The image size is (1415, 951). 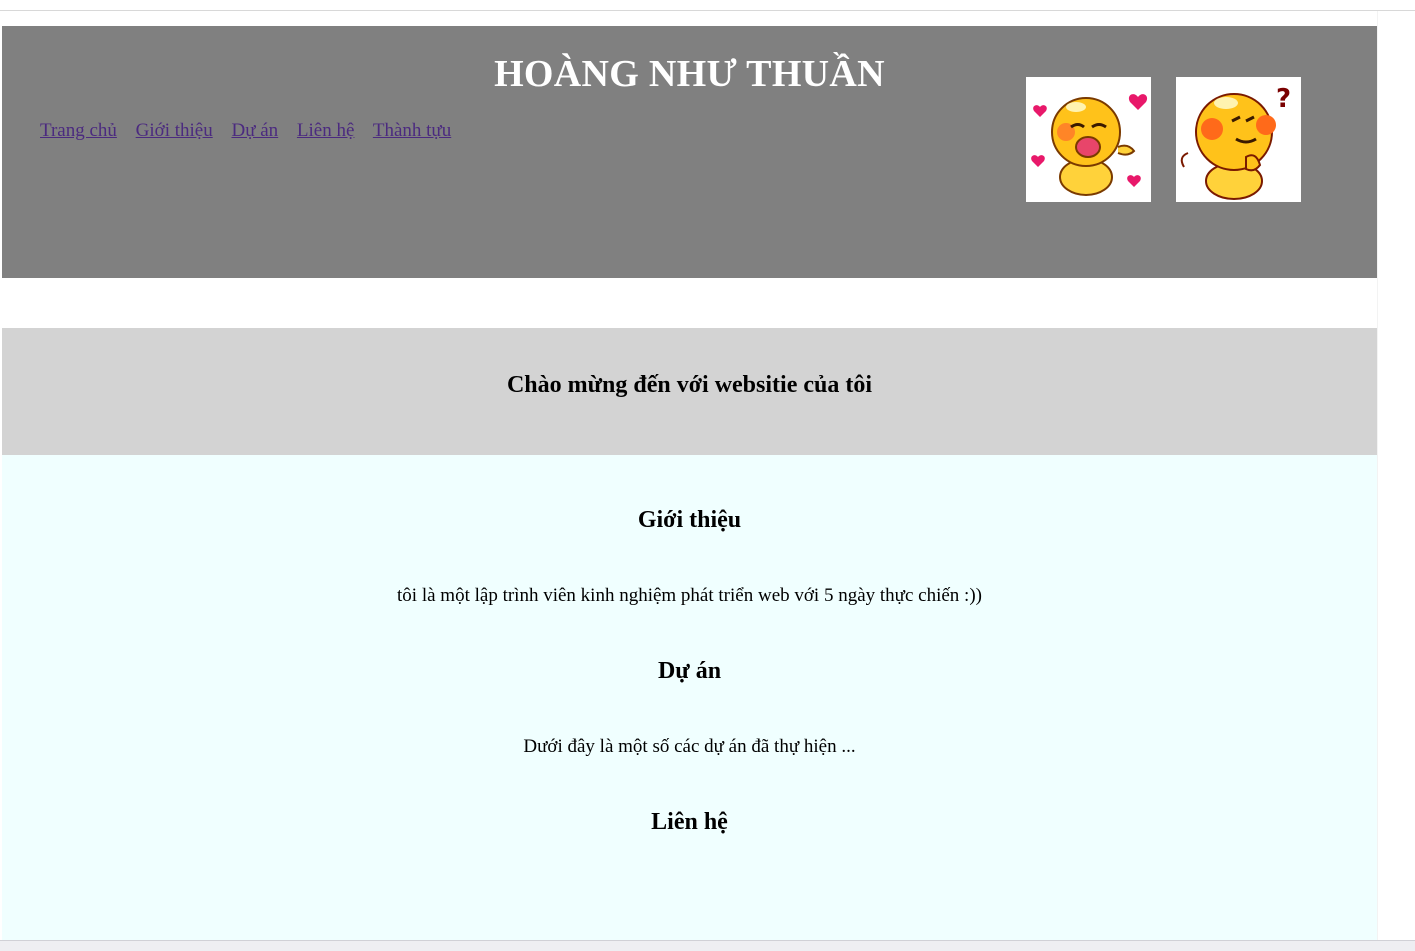 I want to click on contact-heading: Liên hệ, so click(x=689, y=822).